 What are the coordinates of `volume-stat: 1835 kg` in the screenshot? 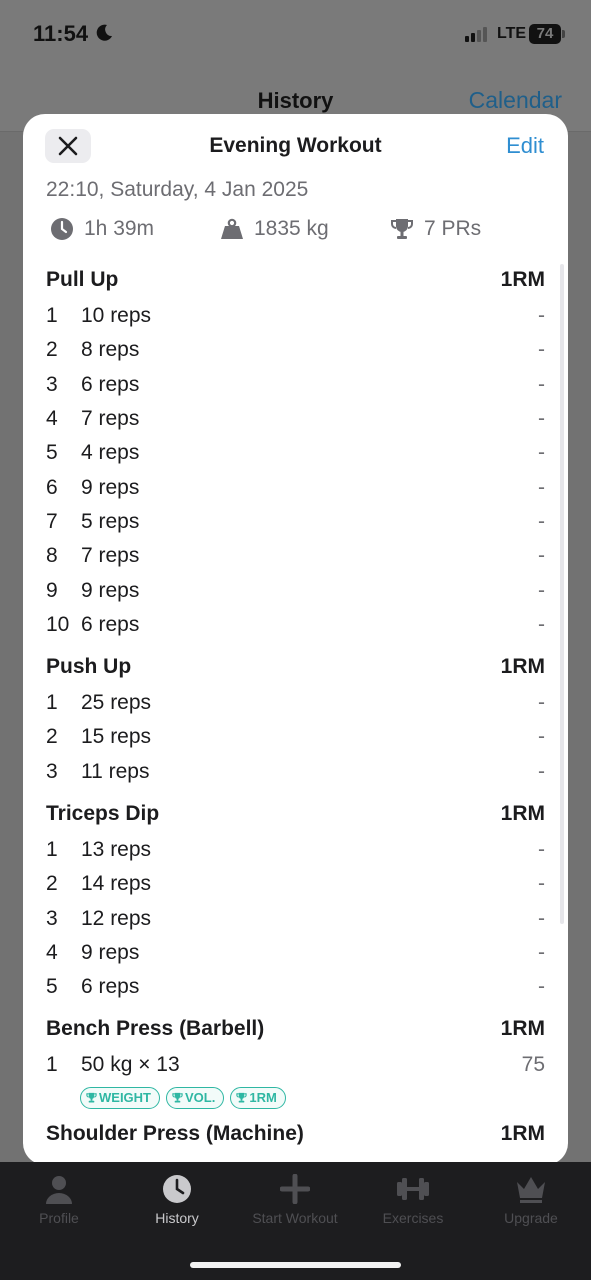 It's located at (274, 229).